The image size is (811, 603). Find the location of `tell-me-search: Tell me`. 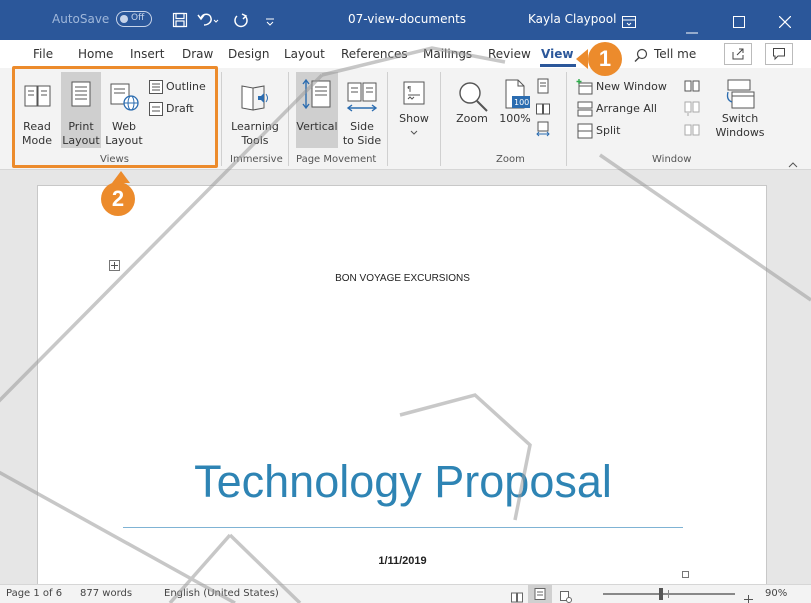

tell-me-search: Tell me is located at coordinates (675, 54).